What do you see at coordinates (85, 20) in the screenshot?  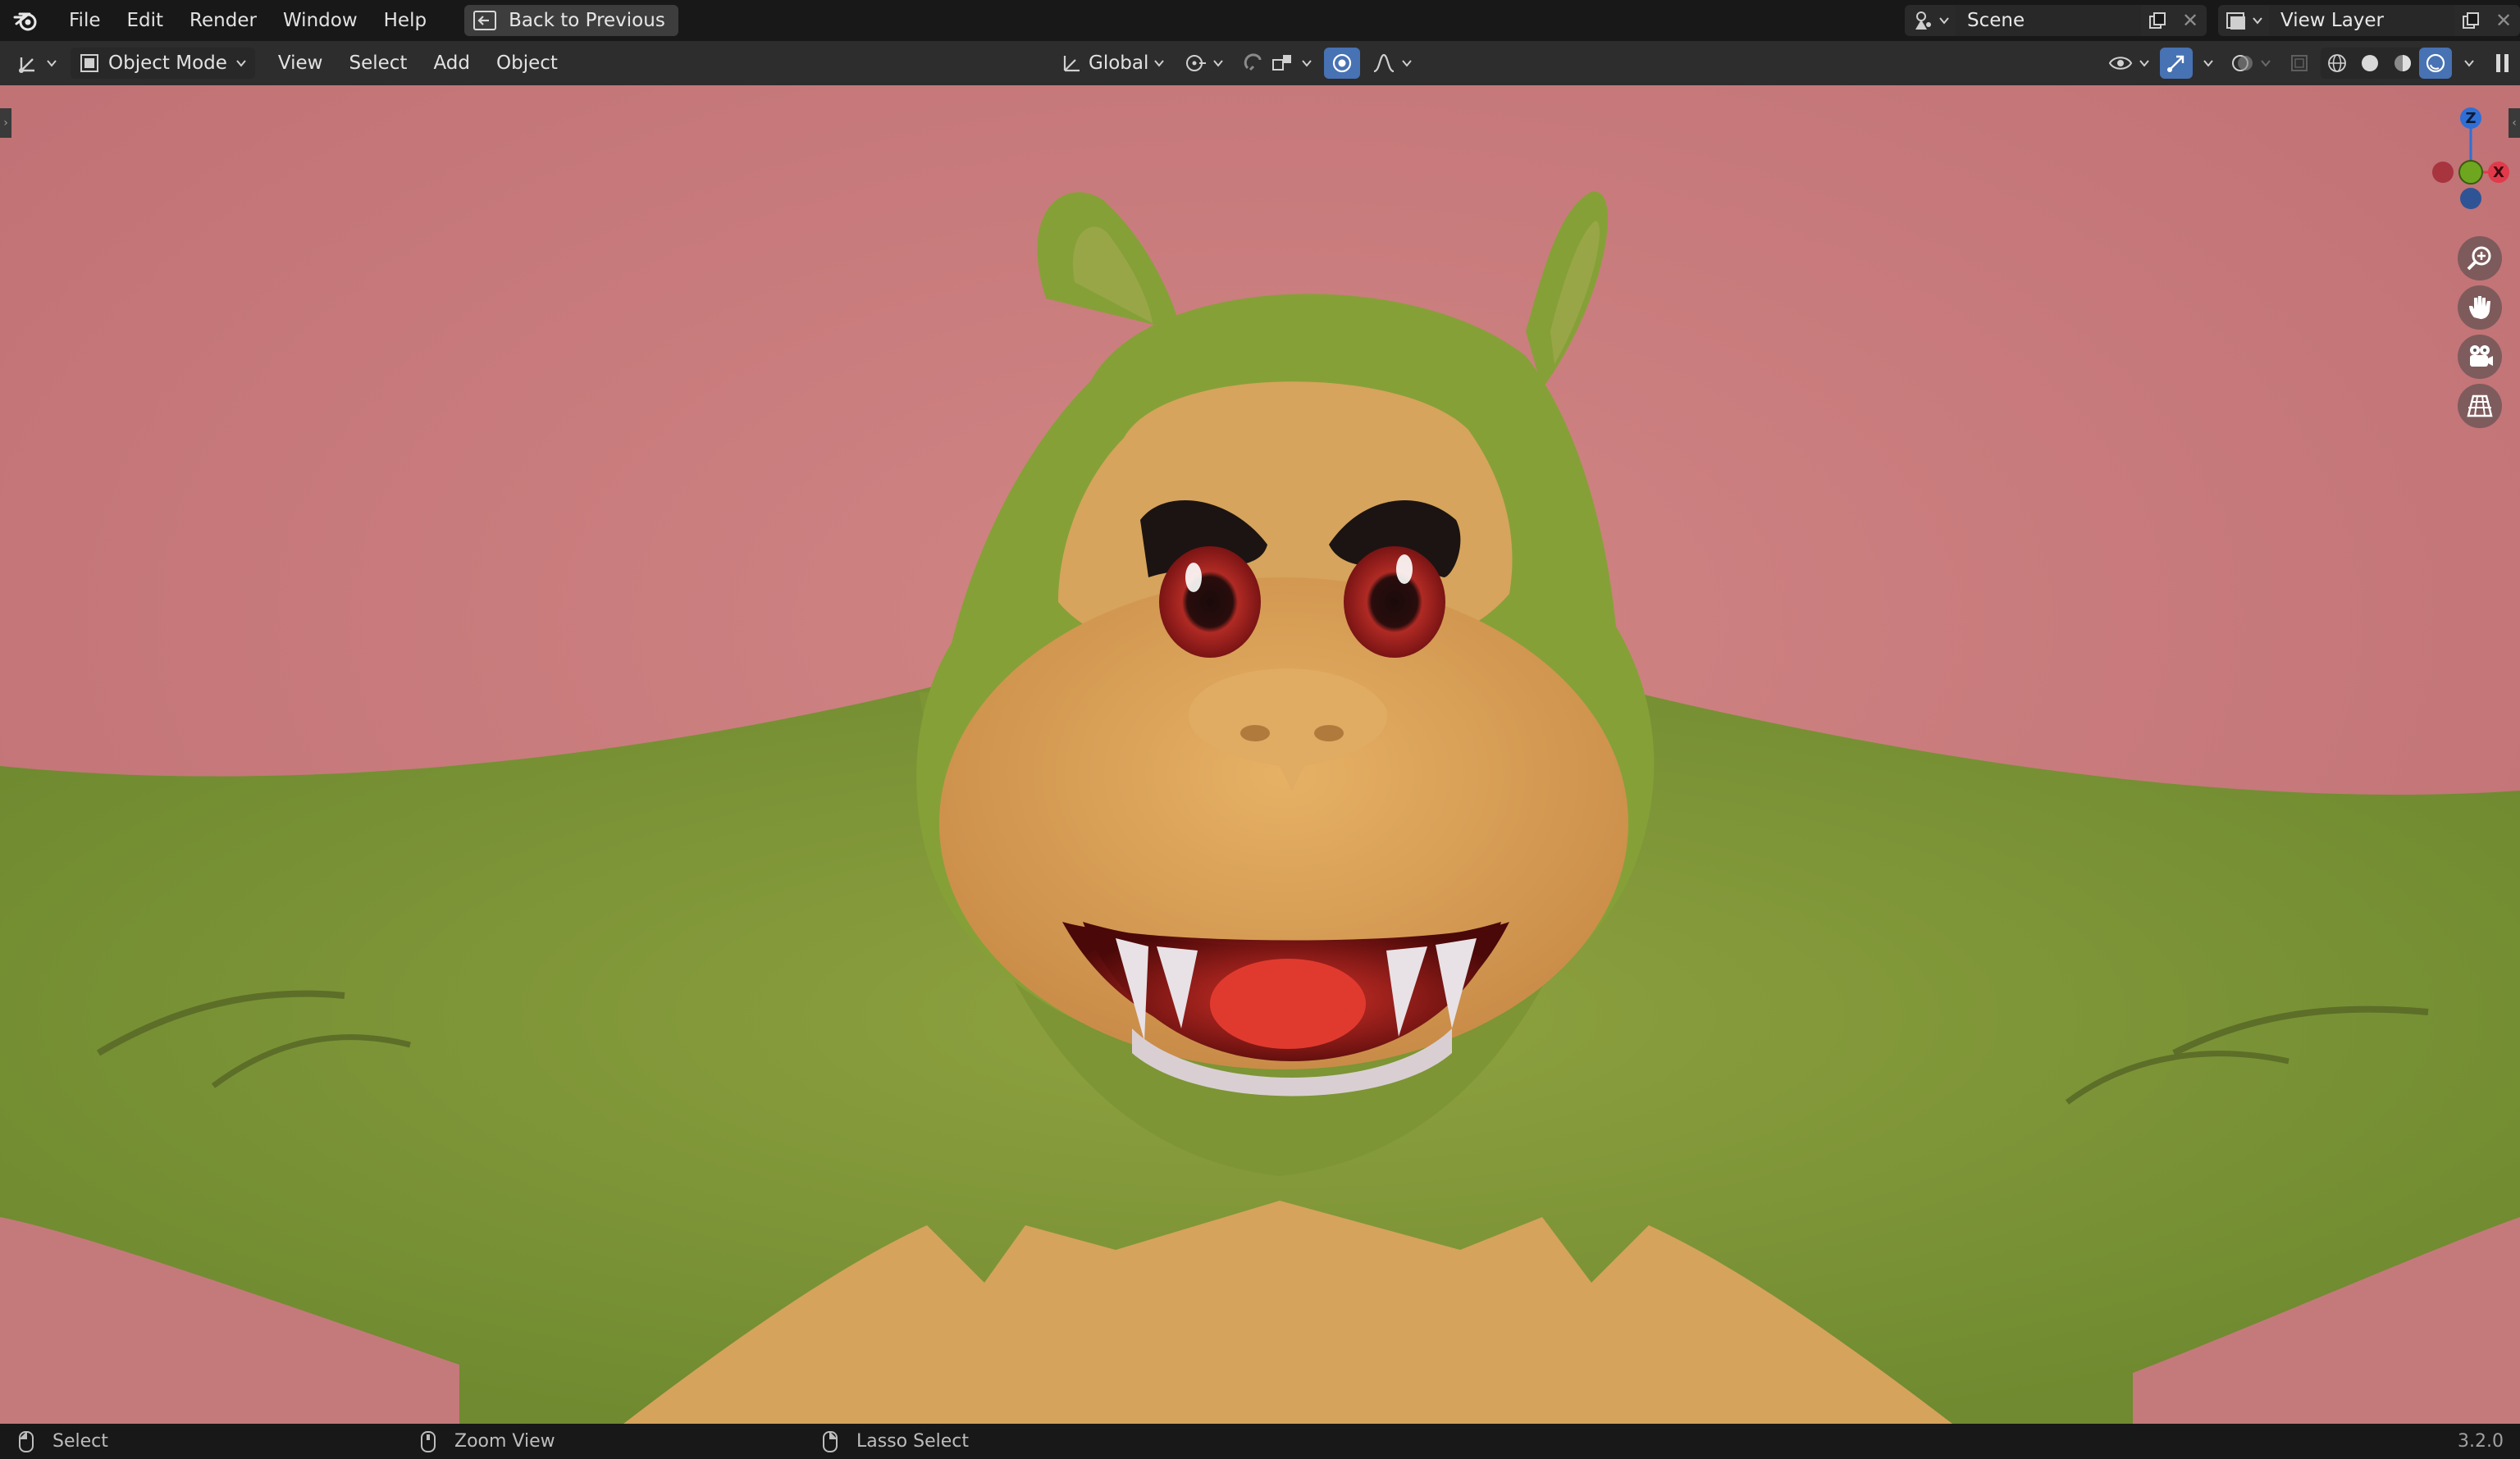 I see `menu-file: File` at bounding box center [85, 20].